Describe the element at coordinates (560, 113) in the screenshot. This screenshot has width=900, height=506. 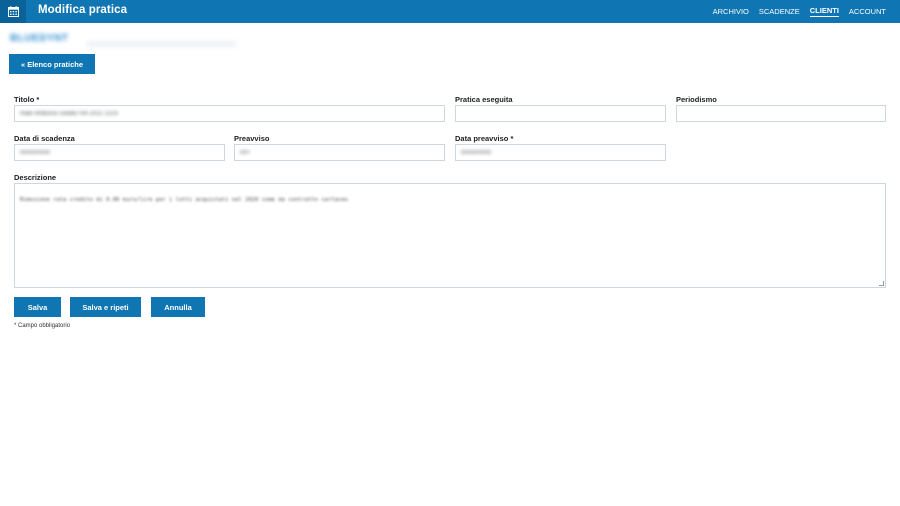
I see `pratica-eseguita-field` at that location.